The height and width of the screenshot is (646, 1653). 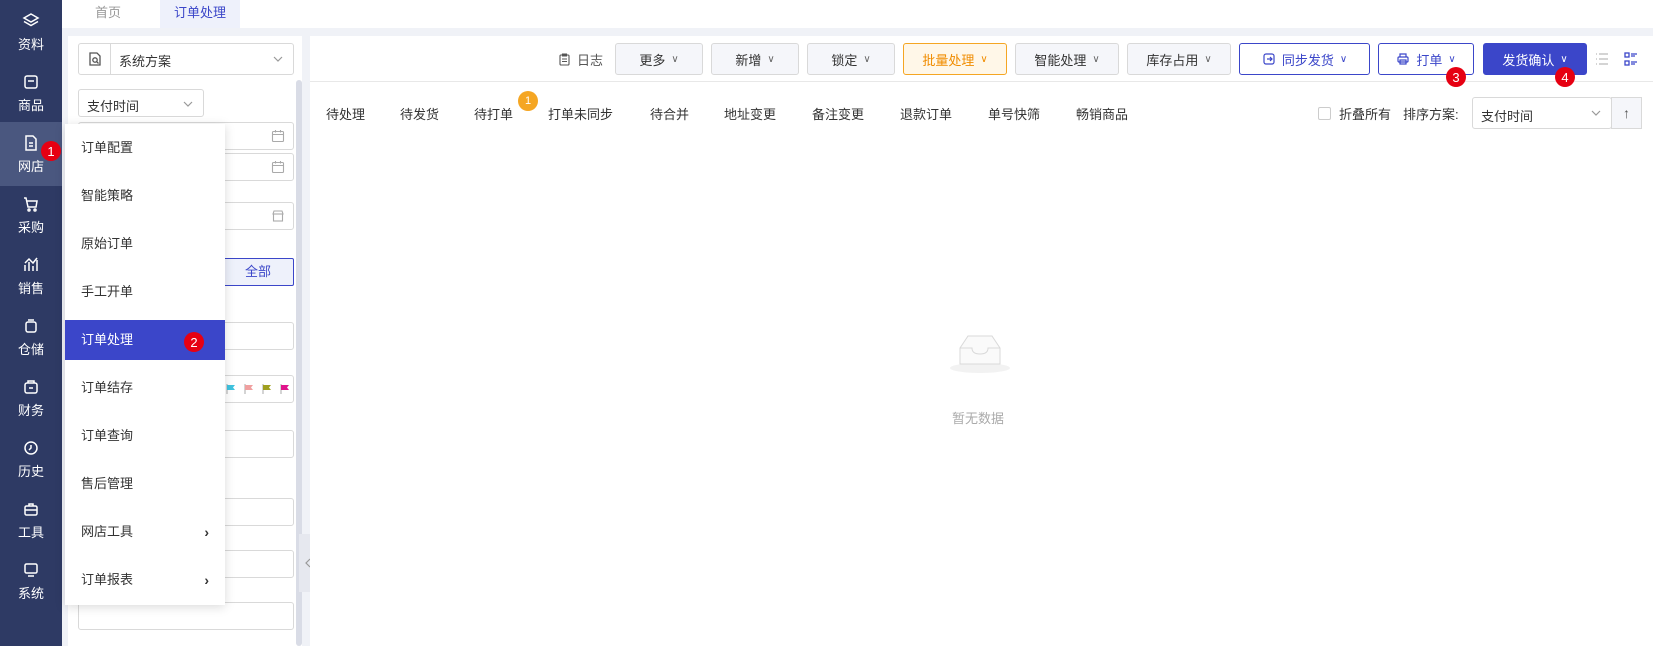 I want to click on stock-occupy-button: 库存占用 ∨, so click(x=1179, y=59).